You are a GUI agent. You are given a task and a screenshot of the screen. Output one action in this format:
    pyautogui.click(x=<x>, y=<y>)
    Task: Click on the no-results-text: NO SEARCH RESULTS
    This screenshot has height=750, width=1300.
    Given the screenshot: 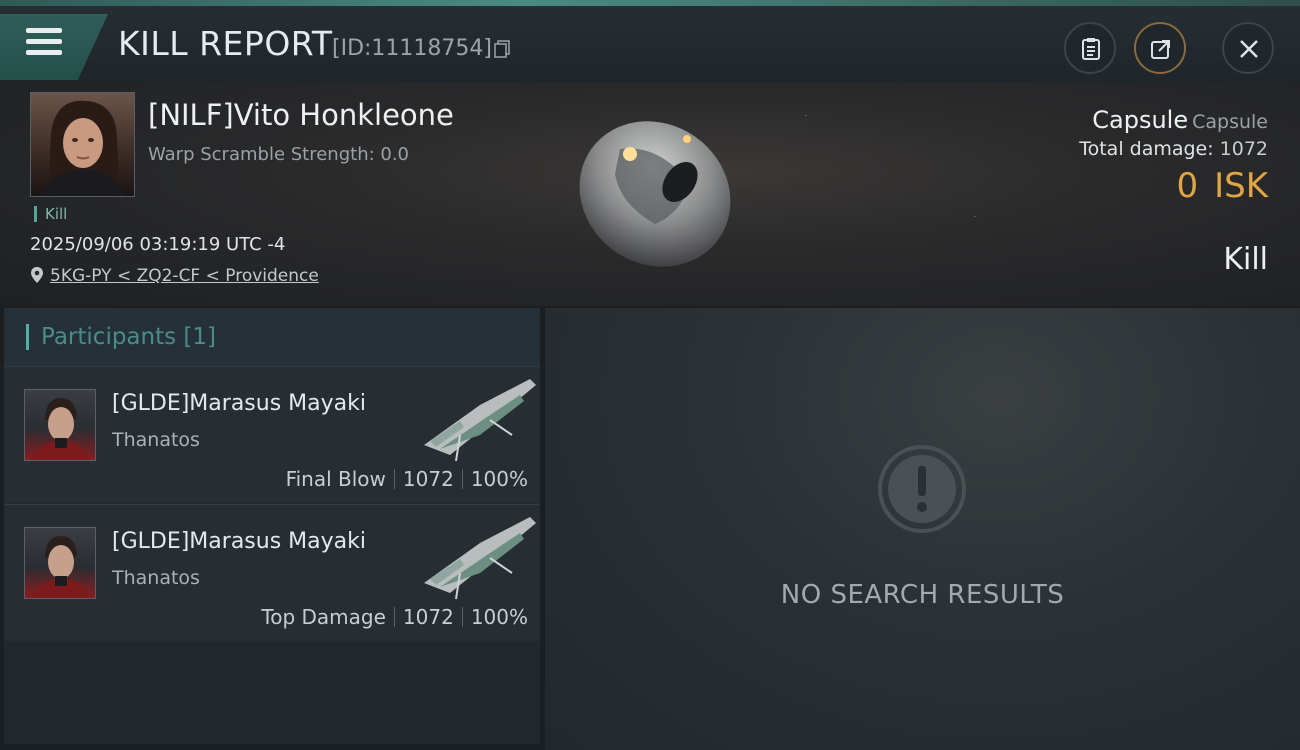 What is the action you would take?
    pyautogui.click(x=922, y=595)
    